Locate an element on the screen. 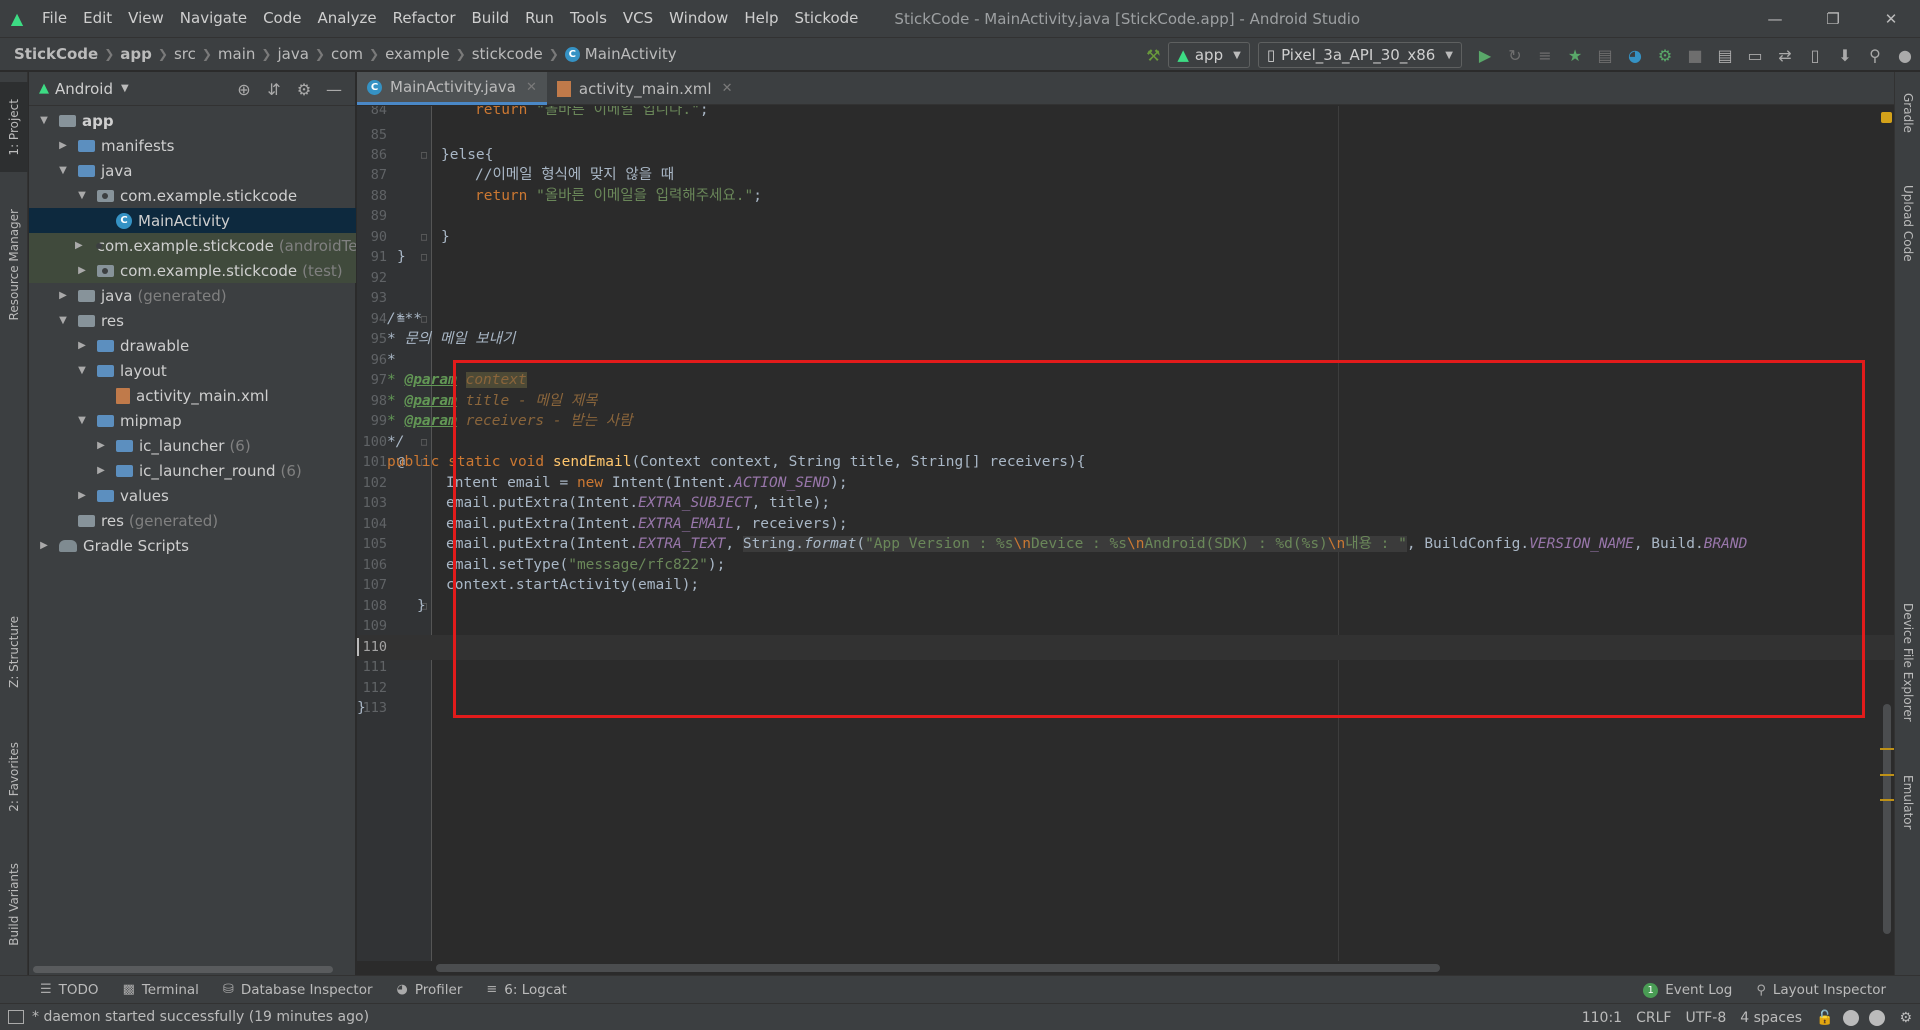 Image resolution: width=1920 pixels, height=1030 pixels. file-encoding: UTF-8 is located at coordinates (1705, 1018).